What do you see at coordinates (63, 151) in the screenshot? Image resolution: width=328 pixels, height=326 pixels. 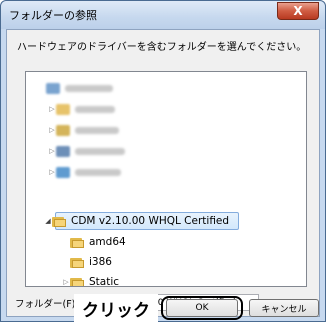 I see `computer-icon` at bounding box center [63, 151].